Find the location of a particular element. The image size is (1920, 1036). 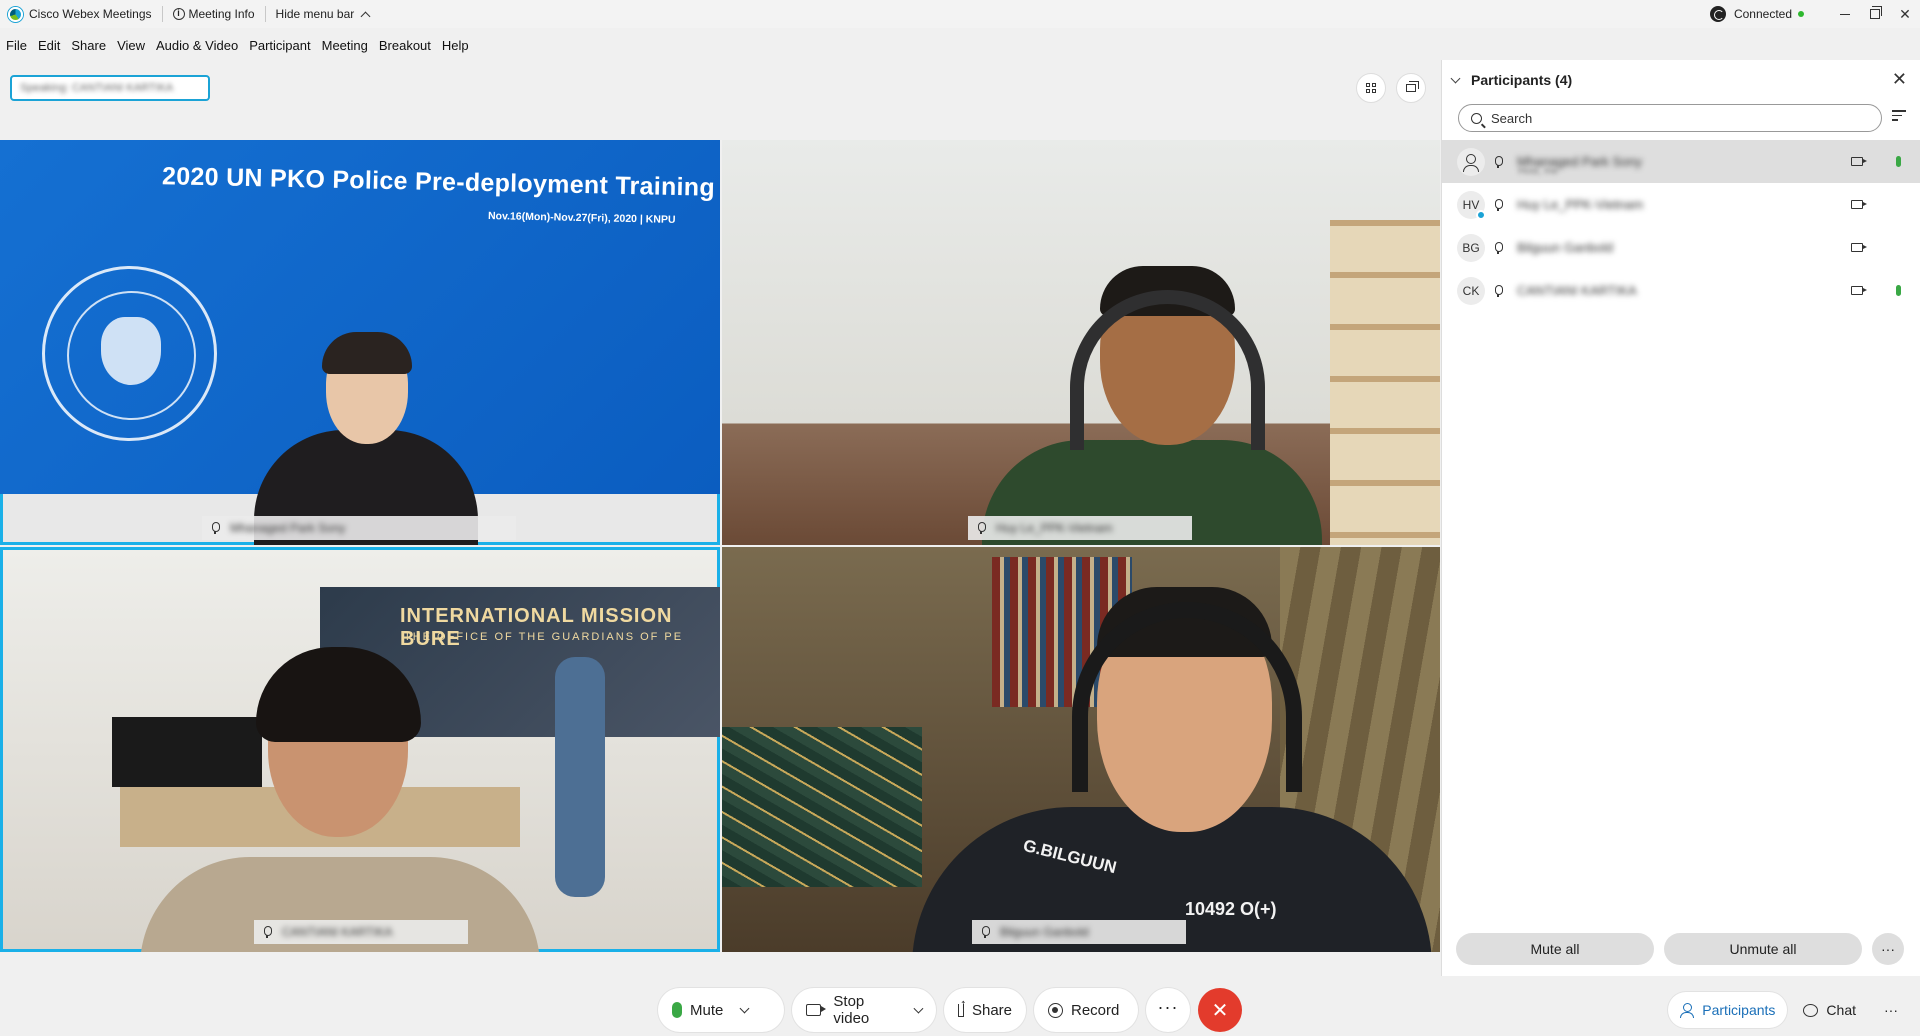

grid-icon is located at coordinates (1371, 88).